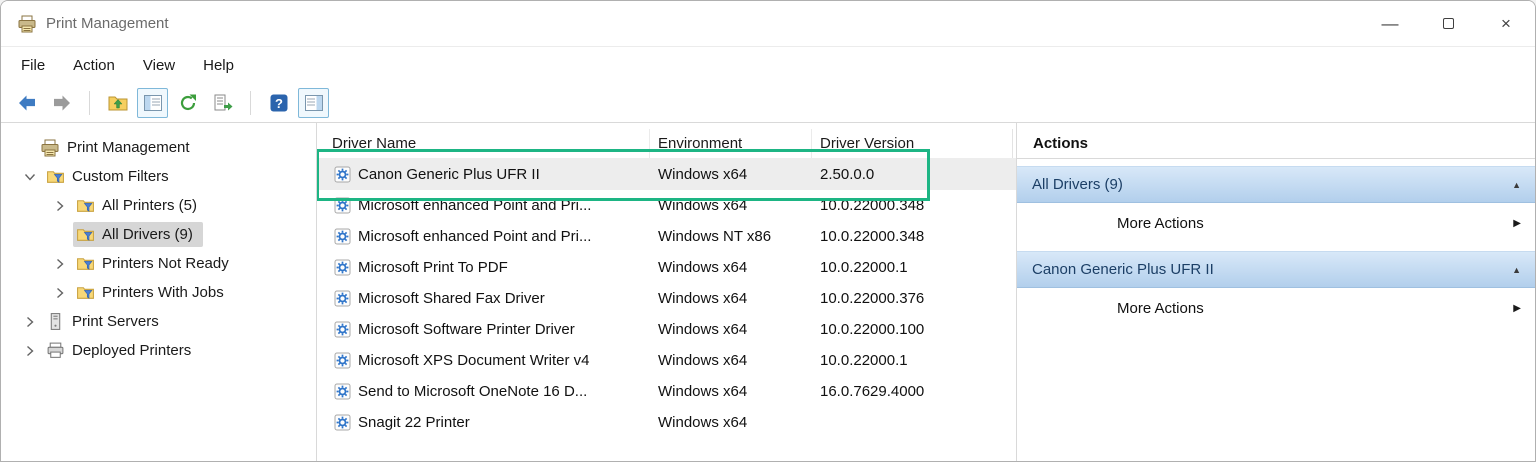  I want to click on tree-item-custom-filters: Custom Filters, so click(158, 176).